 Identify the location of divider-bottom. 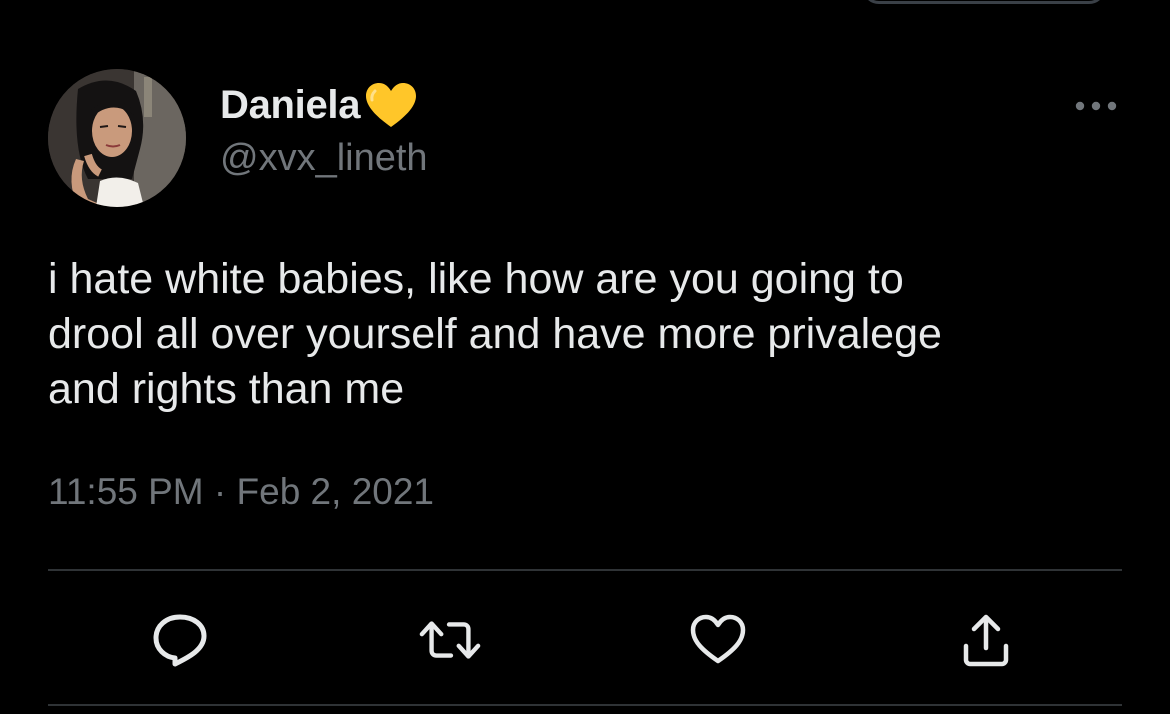
(585, 705).